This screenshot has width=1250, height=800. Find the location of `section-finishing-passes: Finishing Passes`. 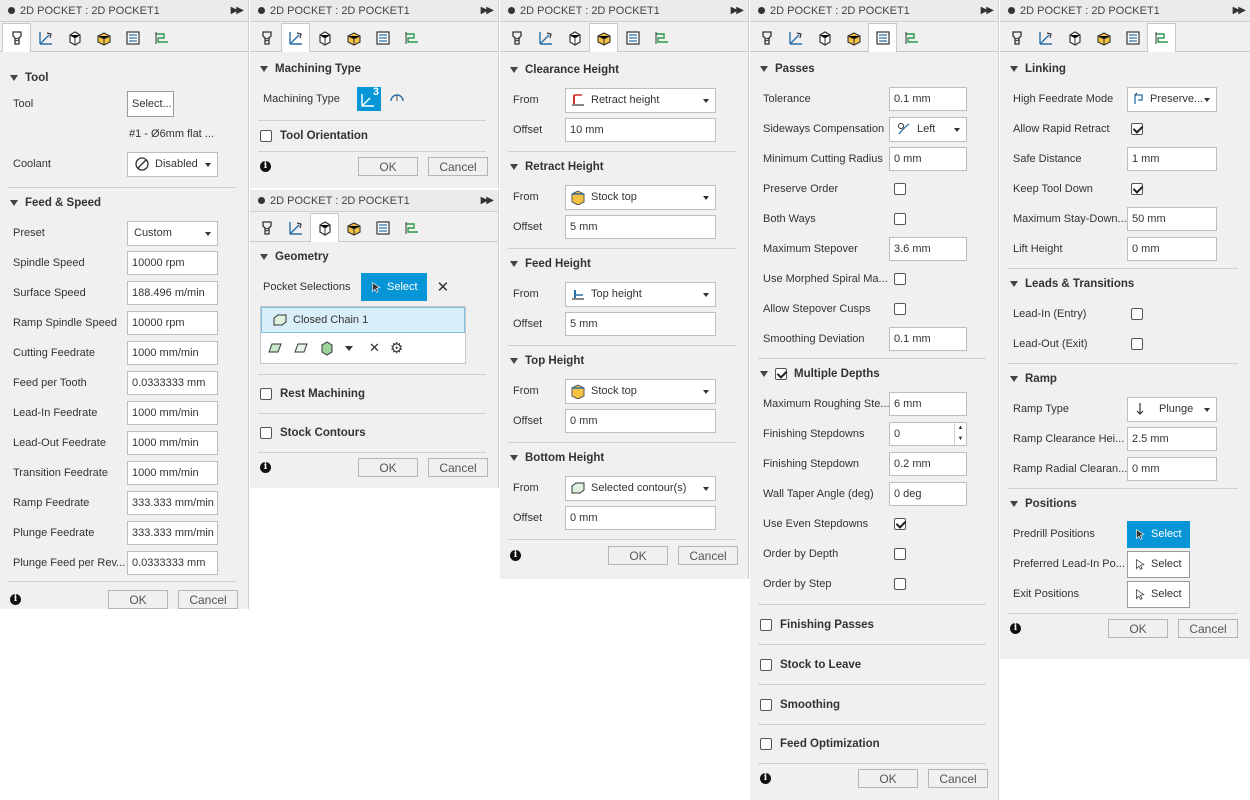

section-finishing-passes: Finishing Passes is located at coordinates (874, 624).